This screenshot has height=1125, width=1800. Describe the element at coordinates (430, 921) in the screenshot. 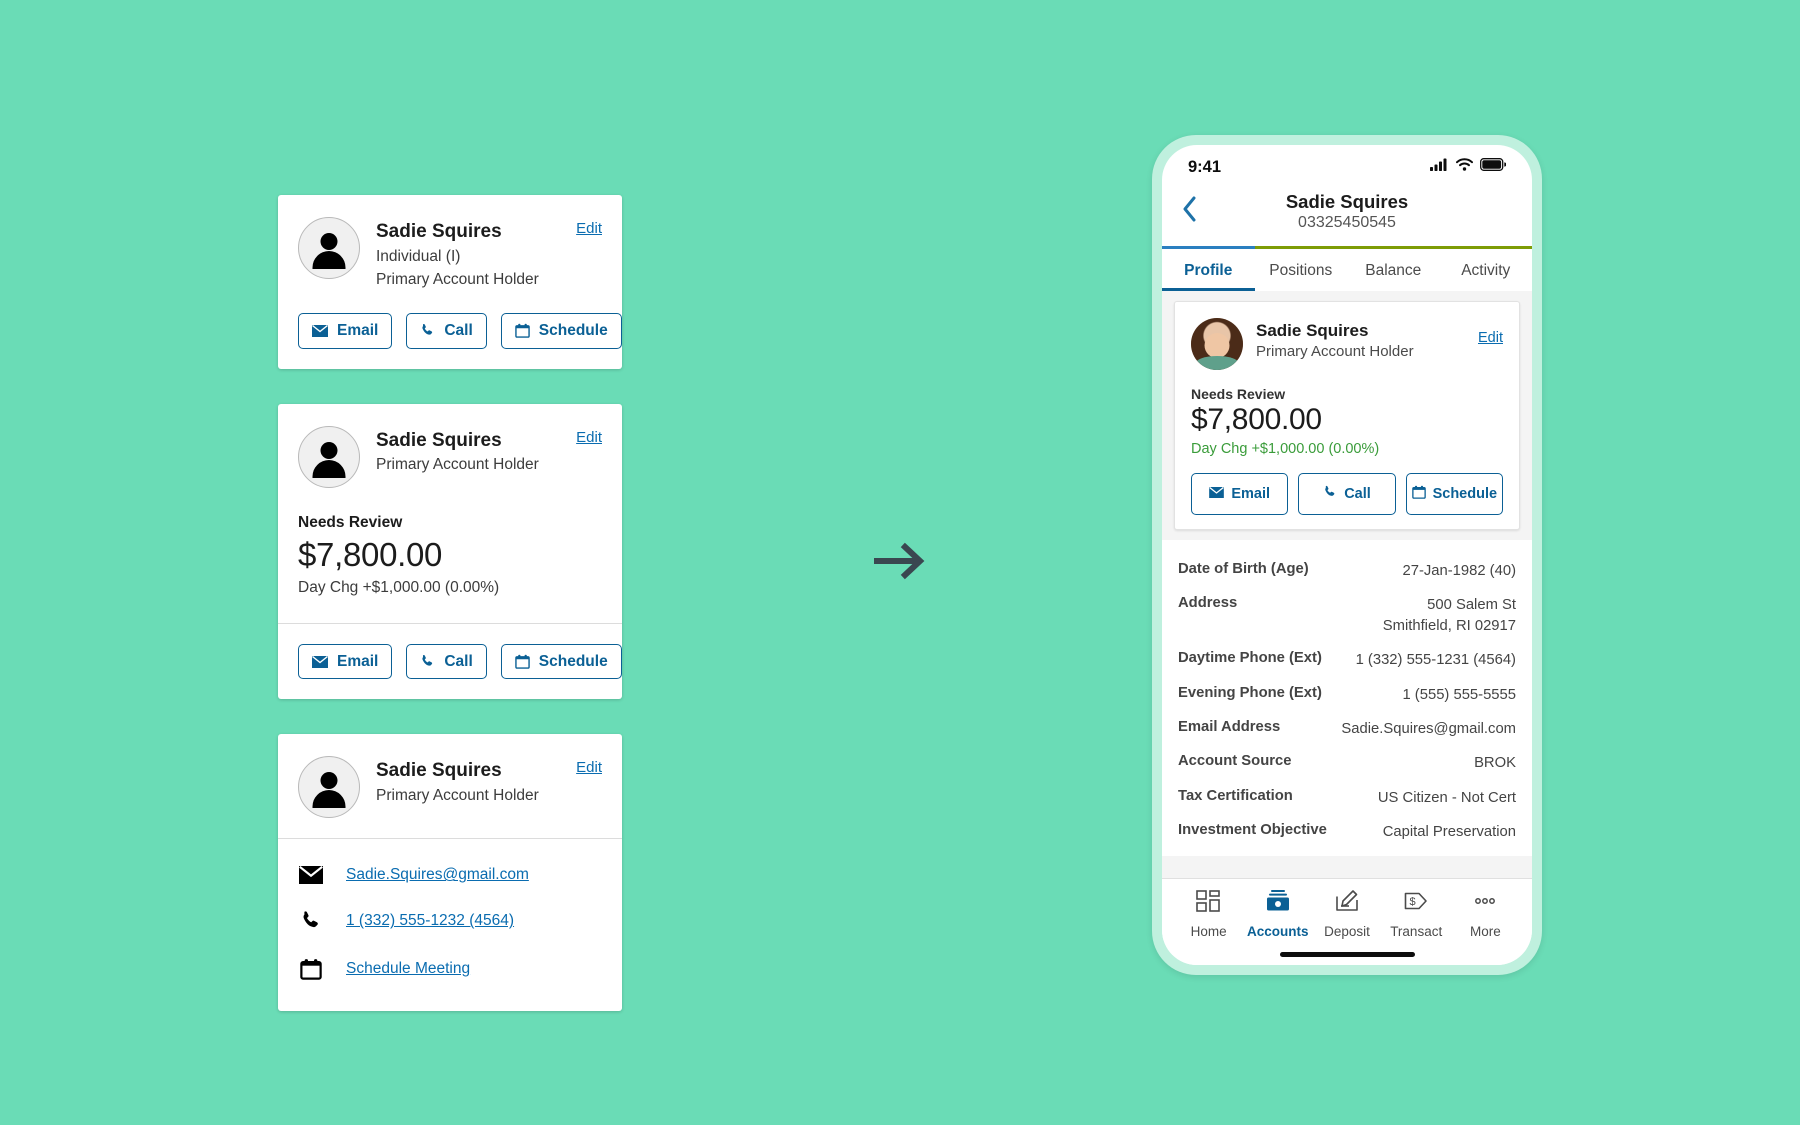

I see `phone-link: 1 (332) 555-1232 (4564)` at that location.